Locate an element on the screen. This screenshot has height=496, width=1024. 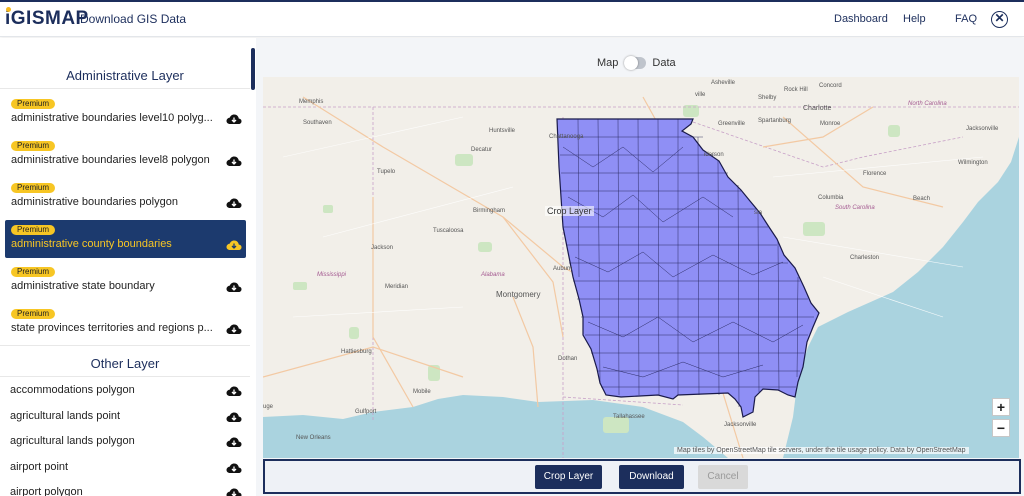
layer-item: accommodations polygon is located at coordinates (125, 390).